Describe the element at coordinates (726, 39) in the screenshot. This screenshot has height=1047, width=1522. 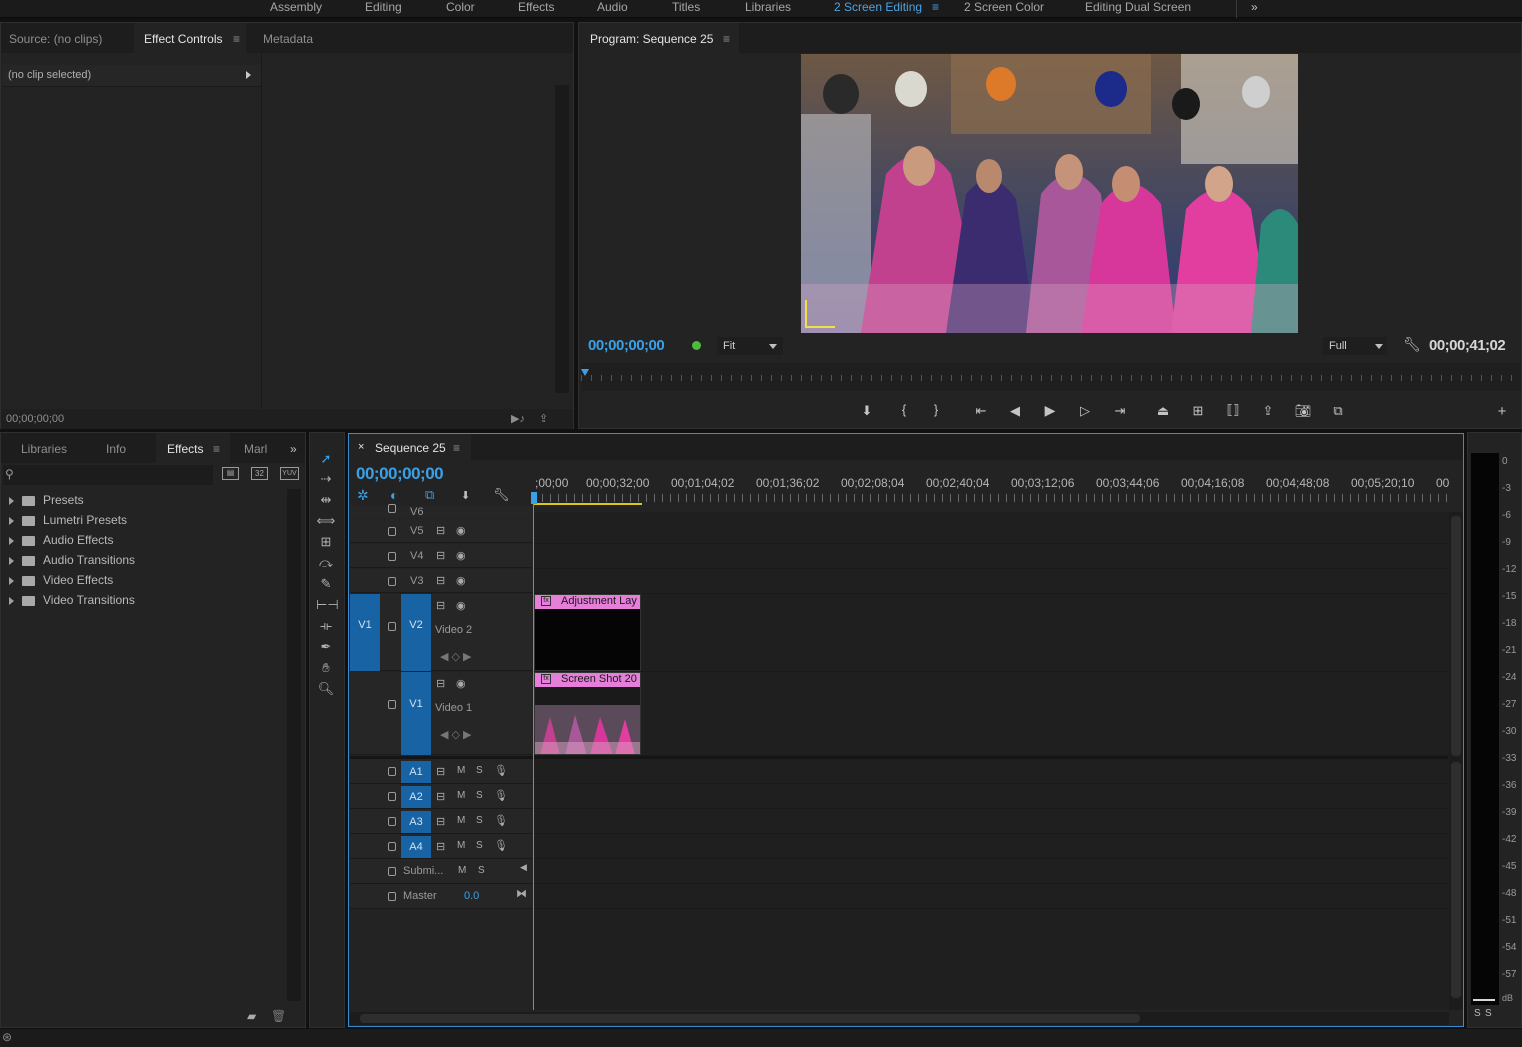
I see `program-menu-icon: ≡` at that location.